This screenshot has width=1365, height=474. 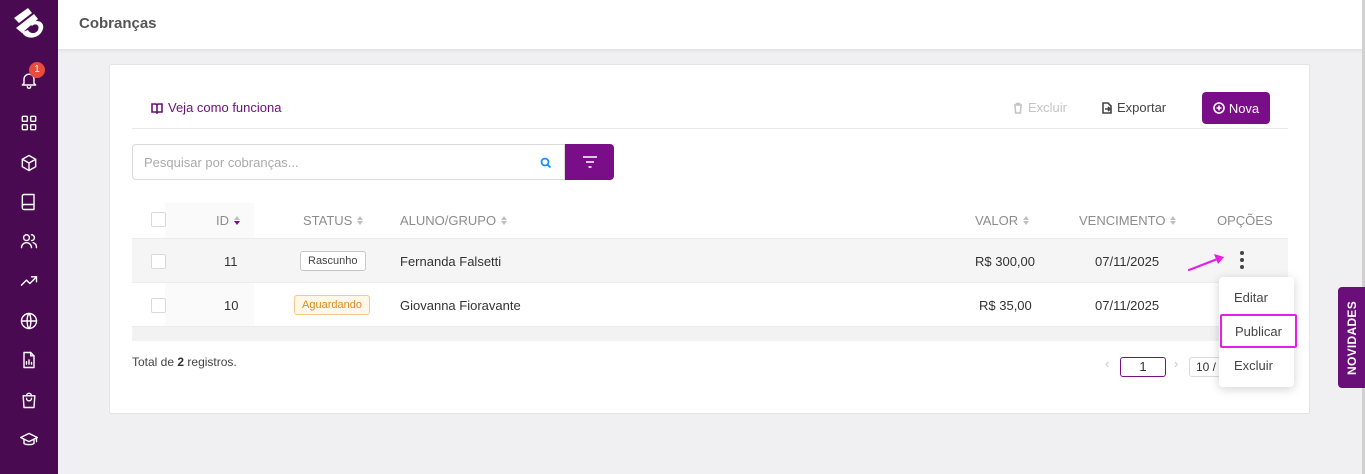 I want to click on row-id: 11, so click(x=231, y=261).